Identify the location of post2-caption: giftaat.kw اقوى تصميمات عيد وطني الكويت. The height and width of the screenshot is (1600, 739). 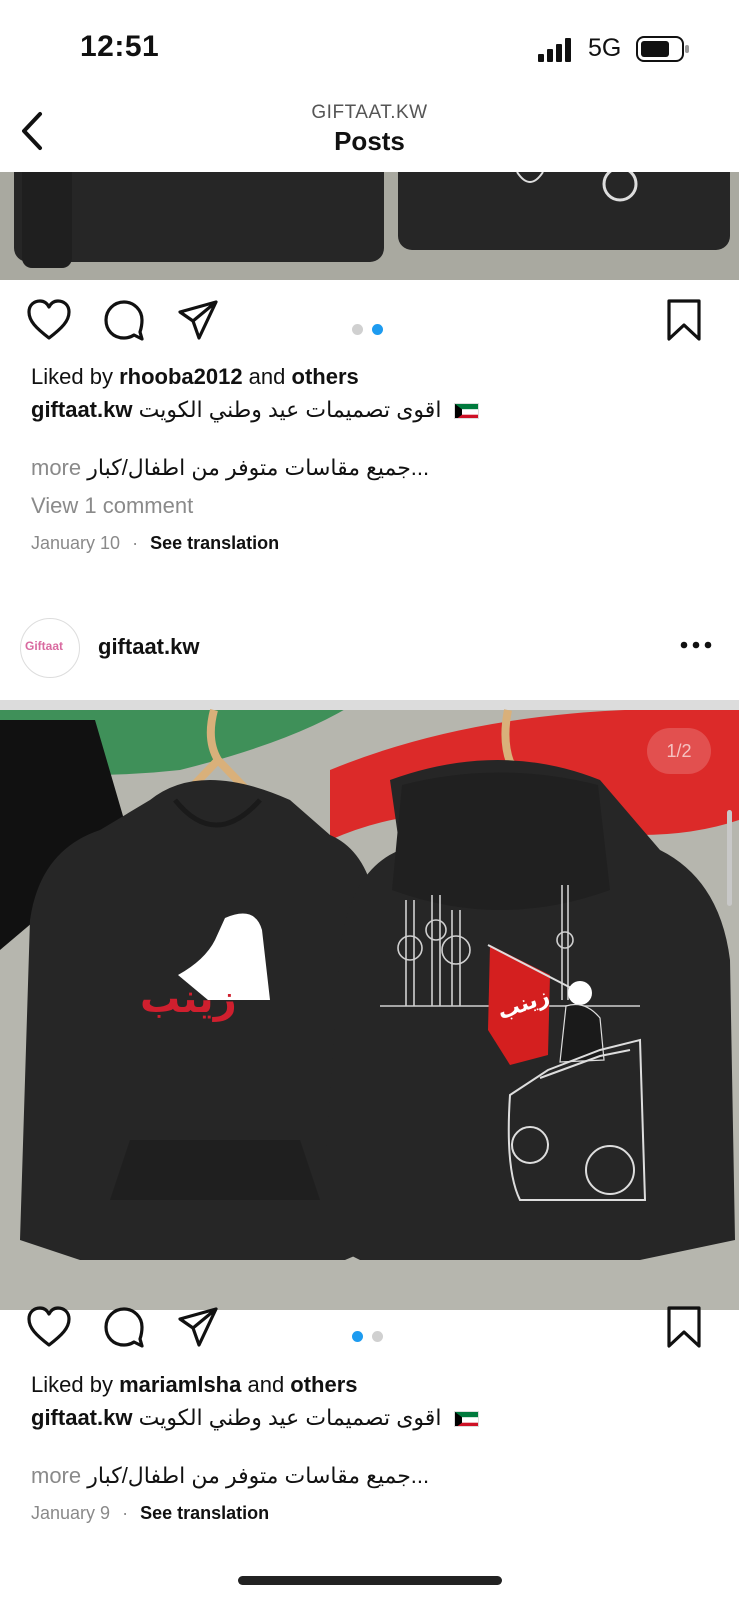
(255, 1418).